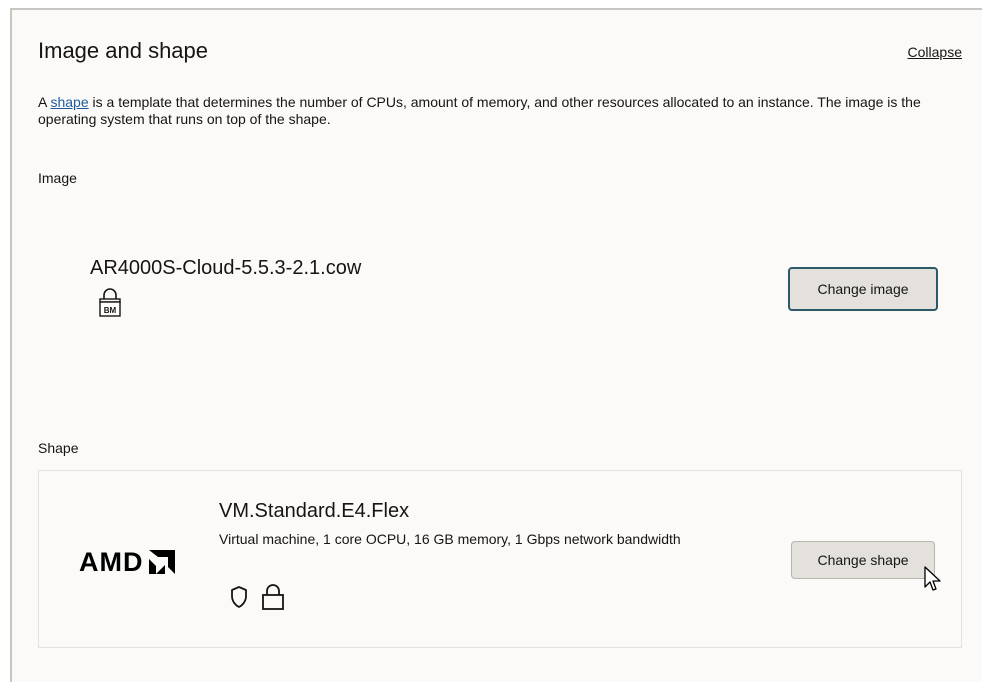 The width and height of the screenshot is (982, 682). I want to click on lock-bm-icon: BM, so click(110, 302).